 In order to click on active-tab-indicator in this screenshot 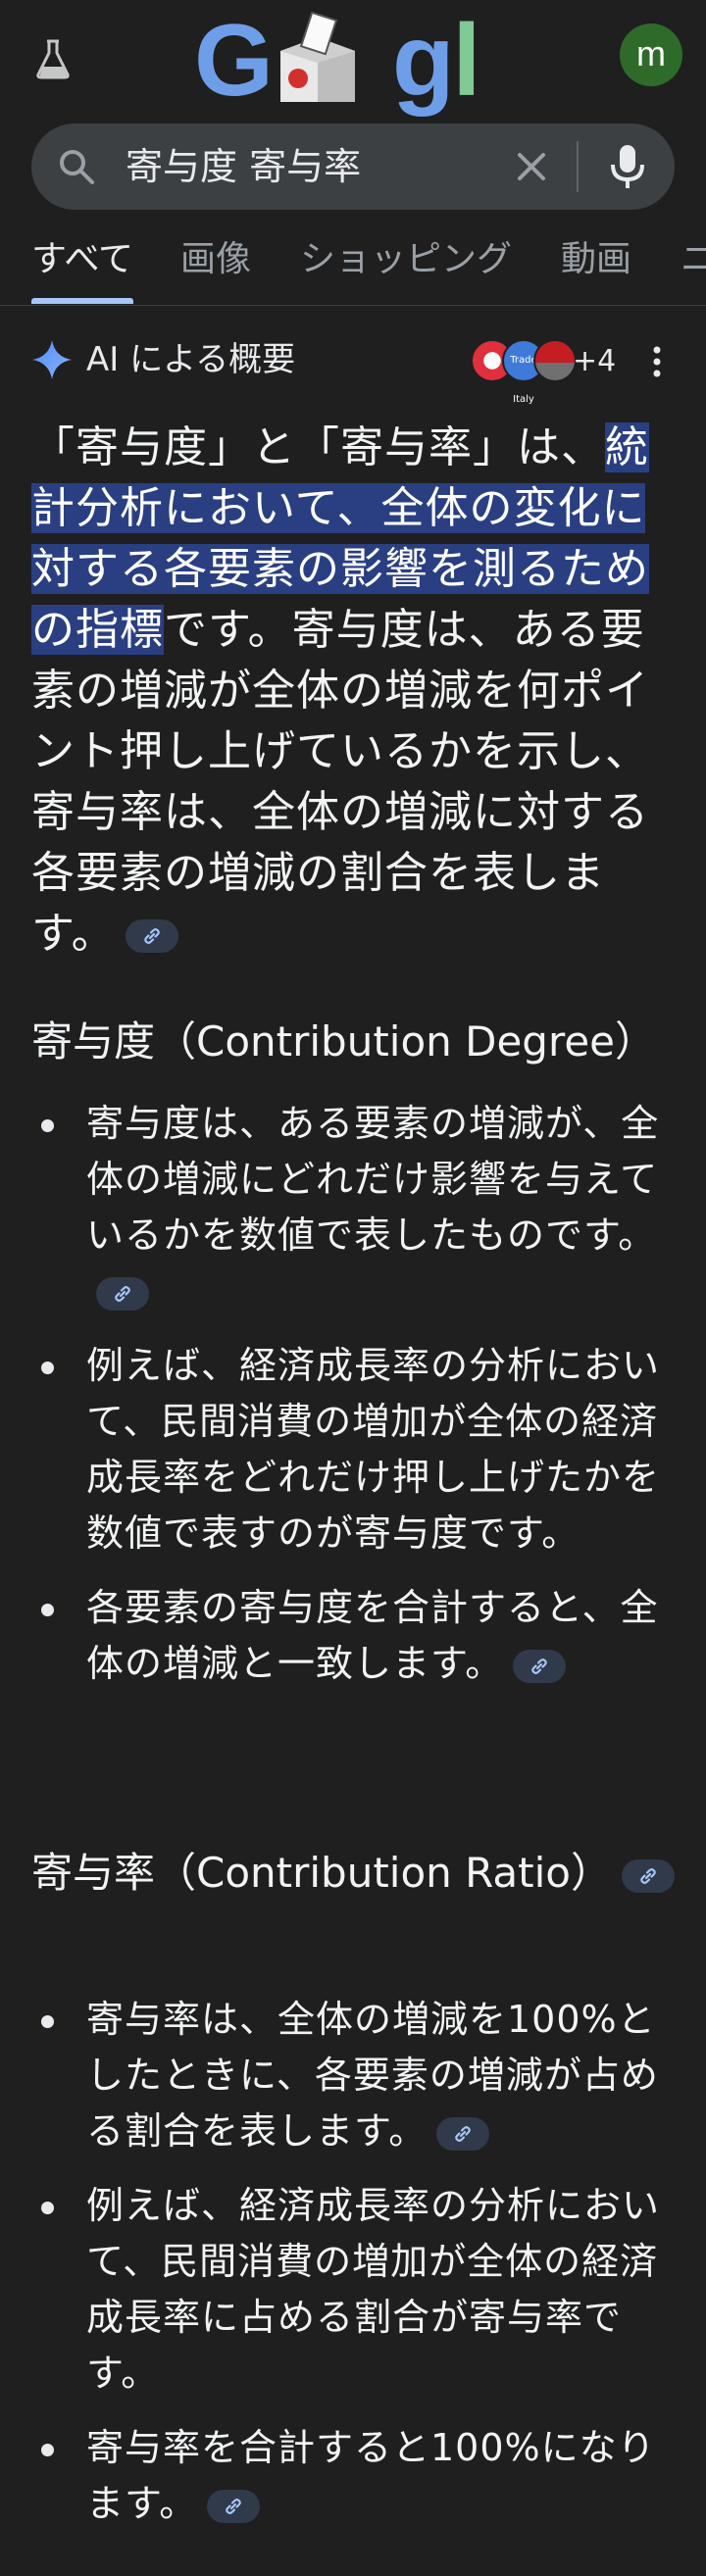, I will do `click(82, 301)`.